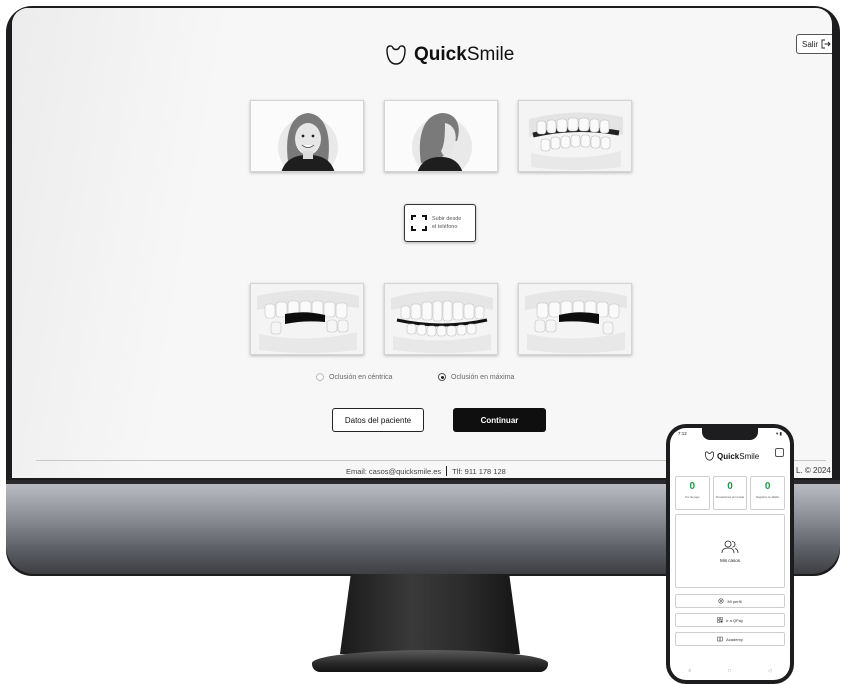  I want to click on qpay-label: Ir a QPay, so click(734, 620).